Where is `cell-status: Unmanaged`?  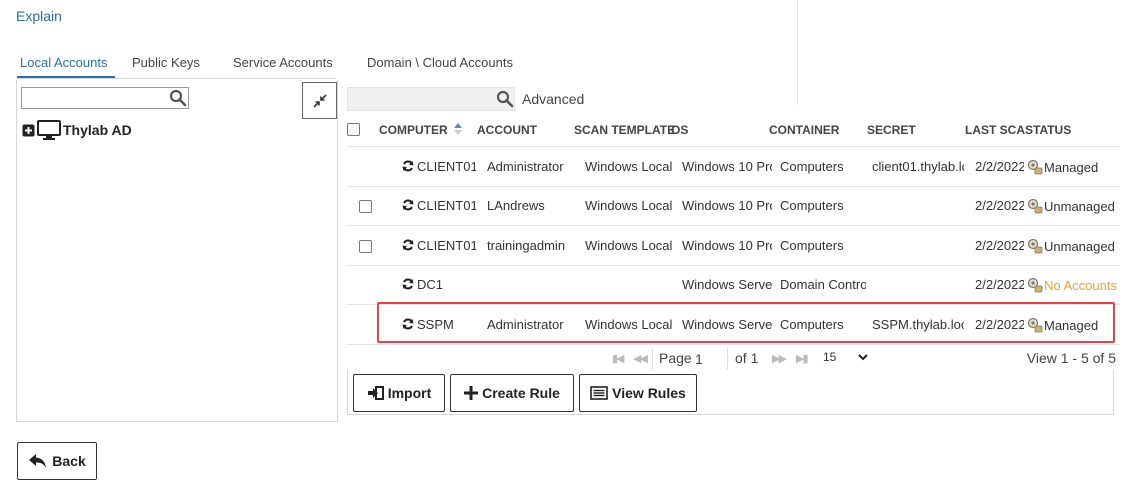
cell-status: Unmanaged is located at coordinates (1073, 206).